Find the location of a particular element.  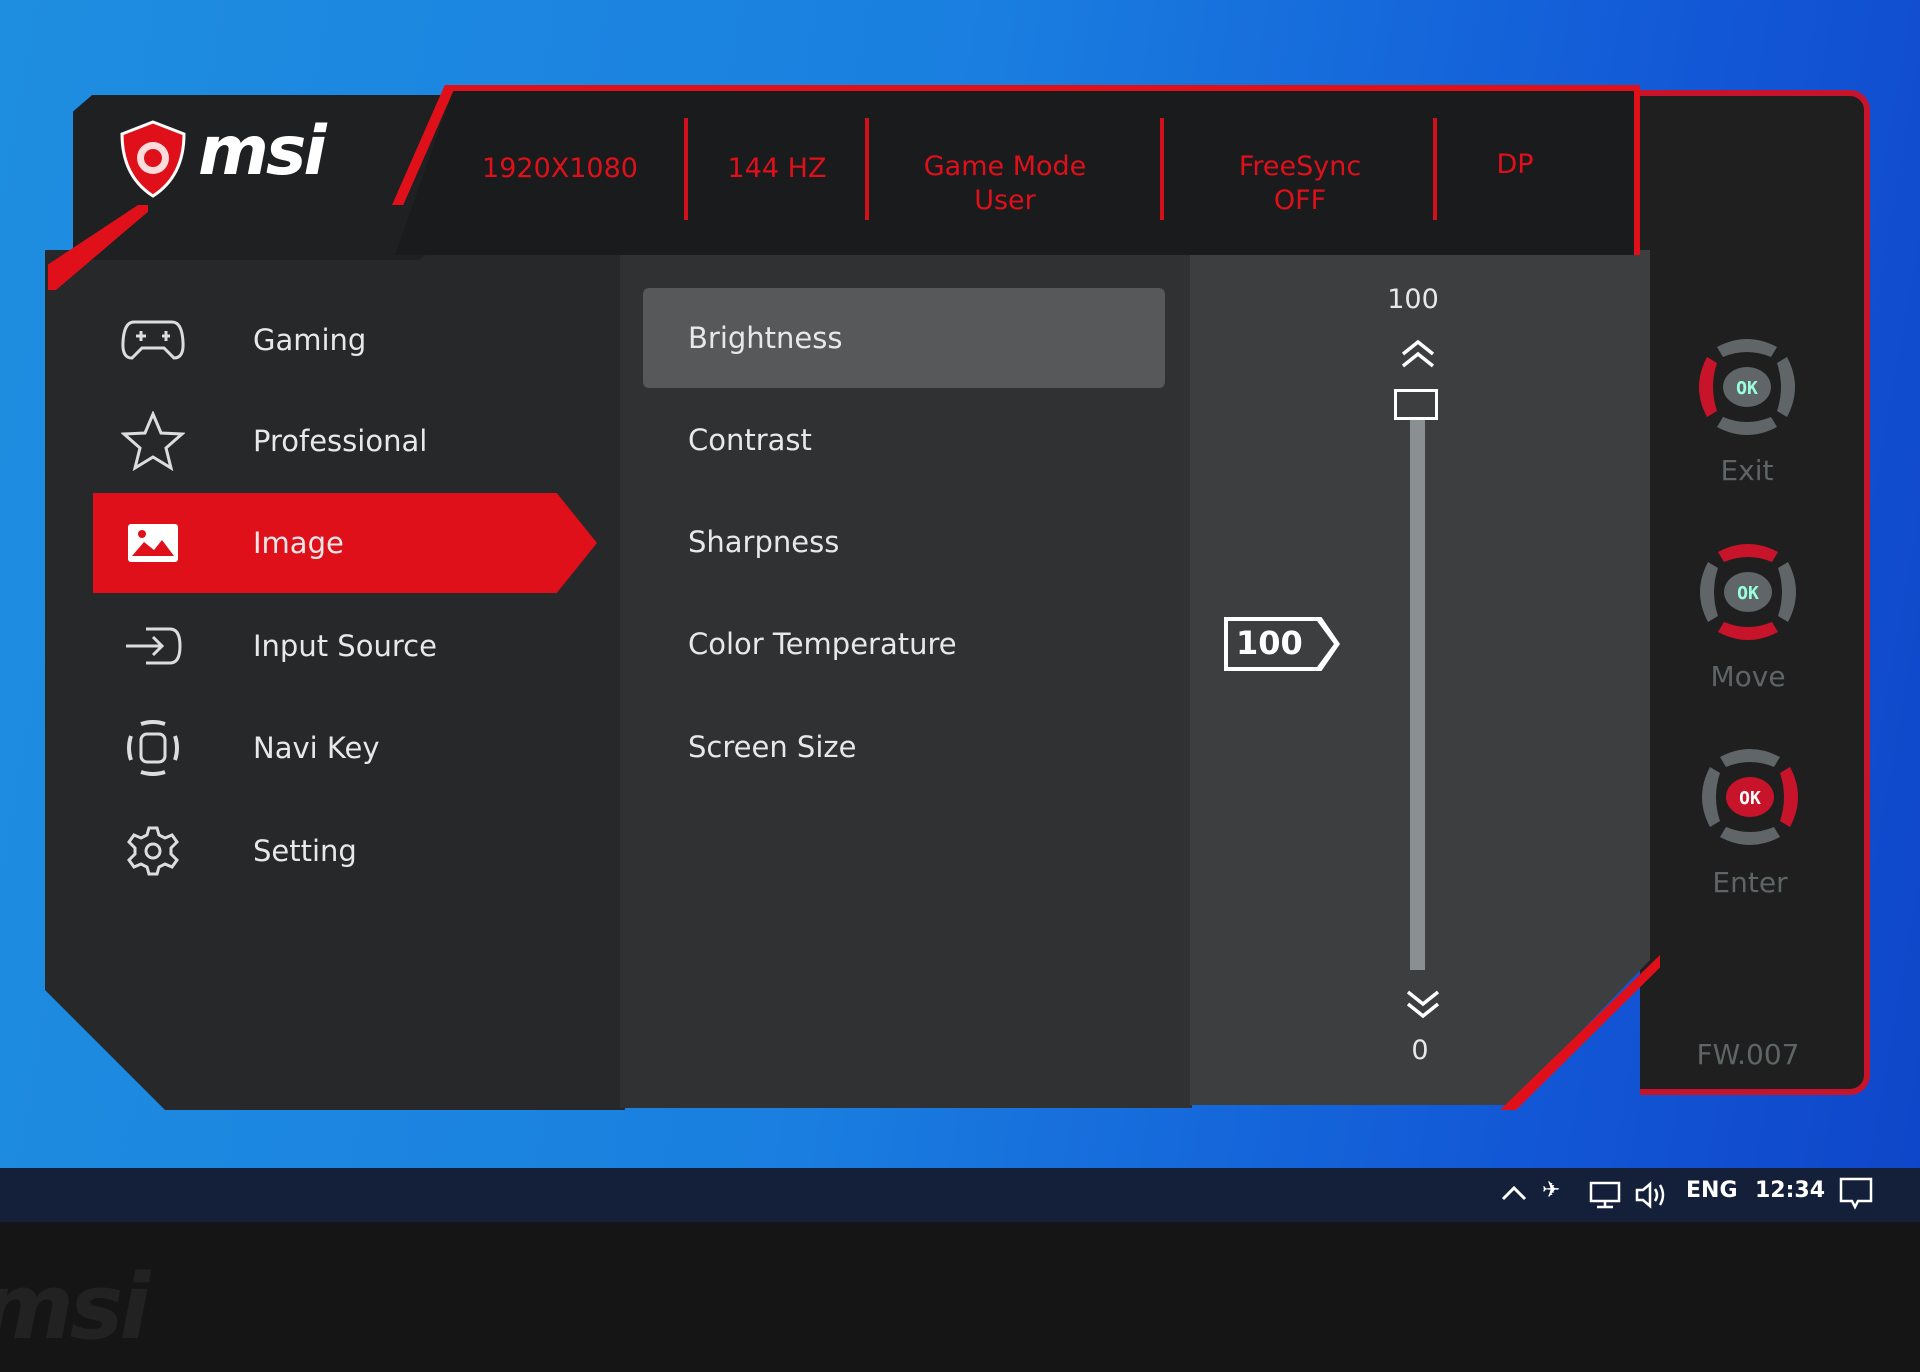

navi-key-move-icon: OK is located at coordinates (1748, 592).